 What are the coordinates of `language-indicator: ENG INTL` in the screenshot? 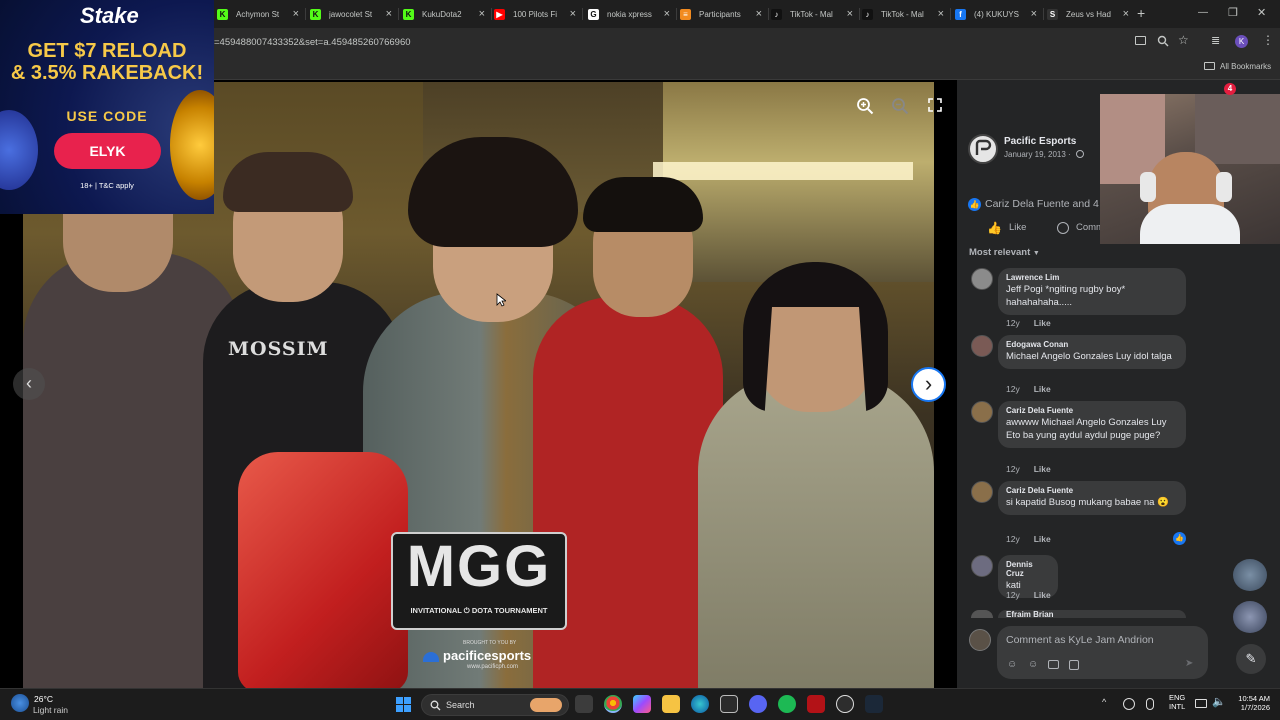 It's located at (1177, 702).